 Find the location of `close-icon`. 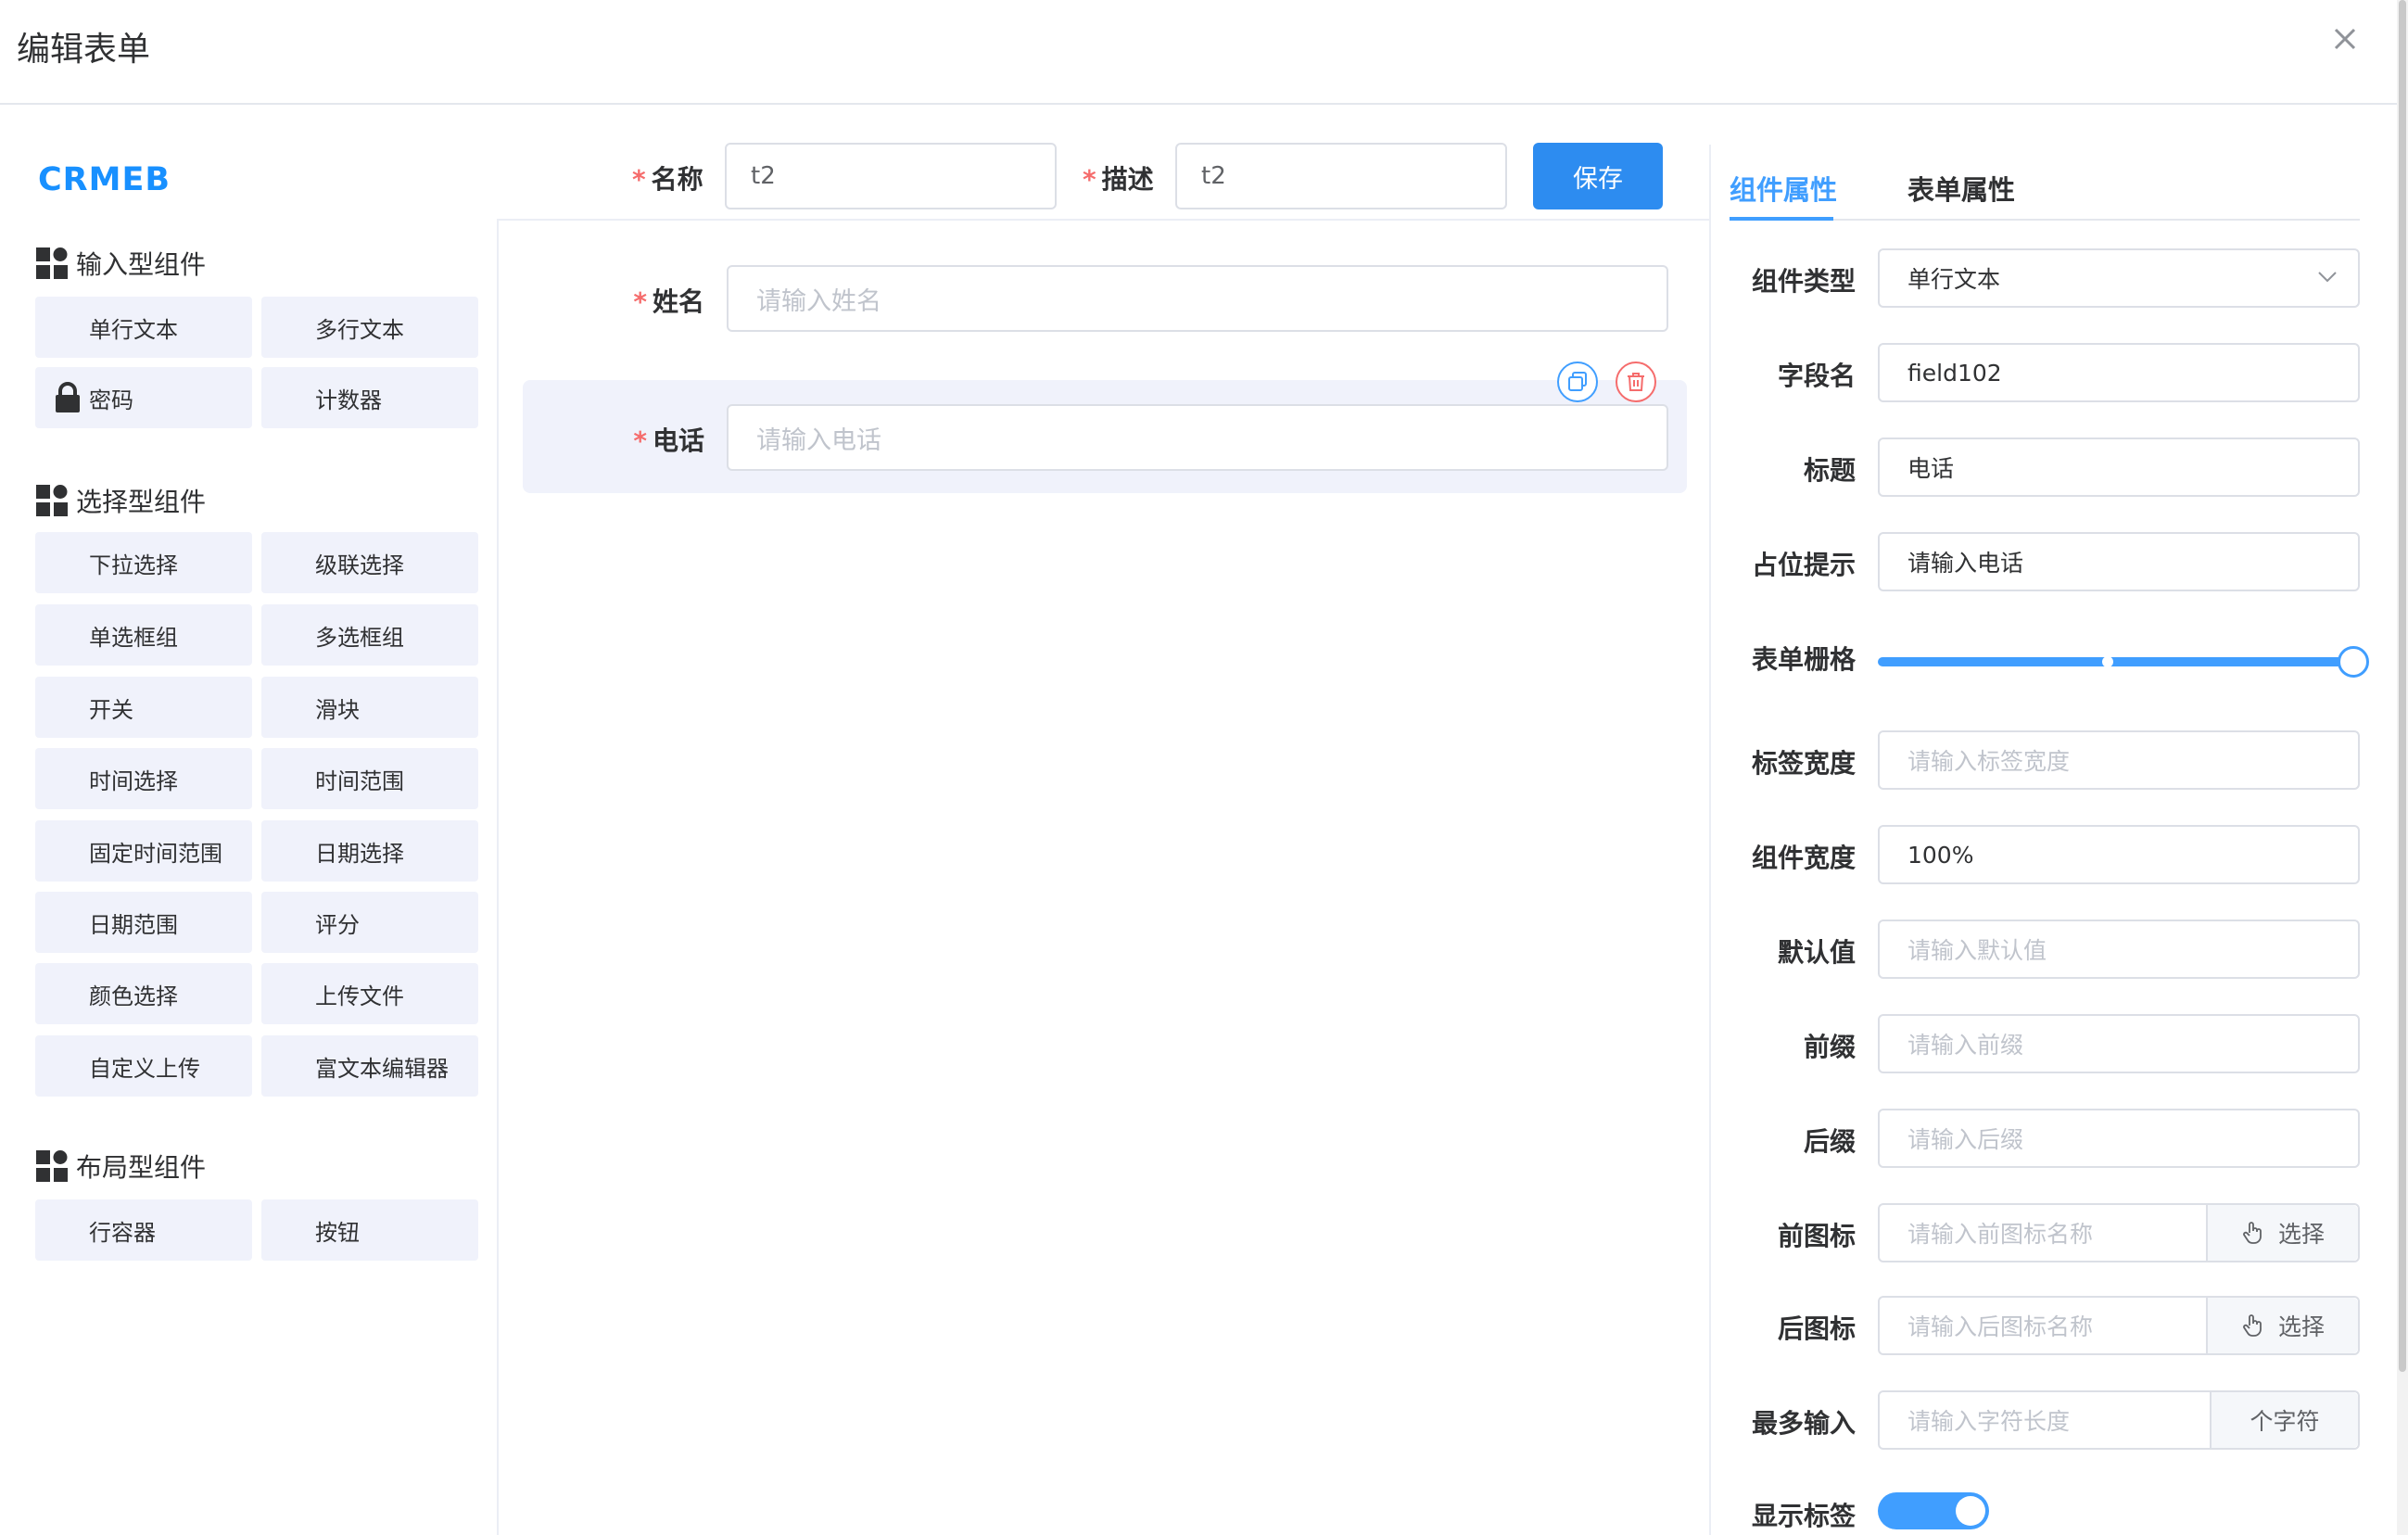

close-icon is located at coordinates (2345, 39).